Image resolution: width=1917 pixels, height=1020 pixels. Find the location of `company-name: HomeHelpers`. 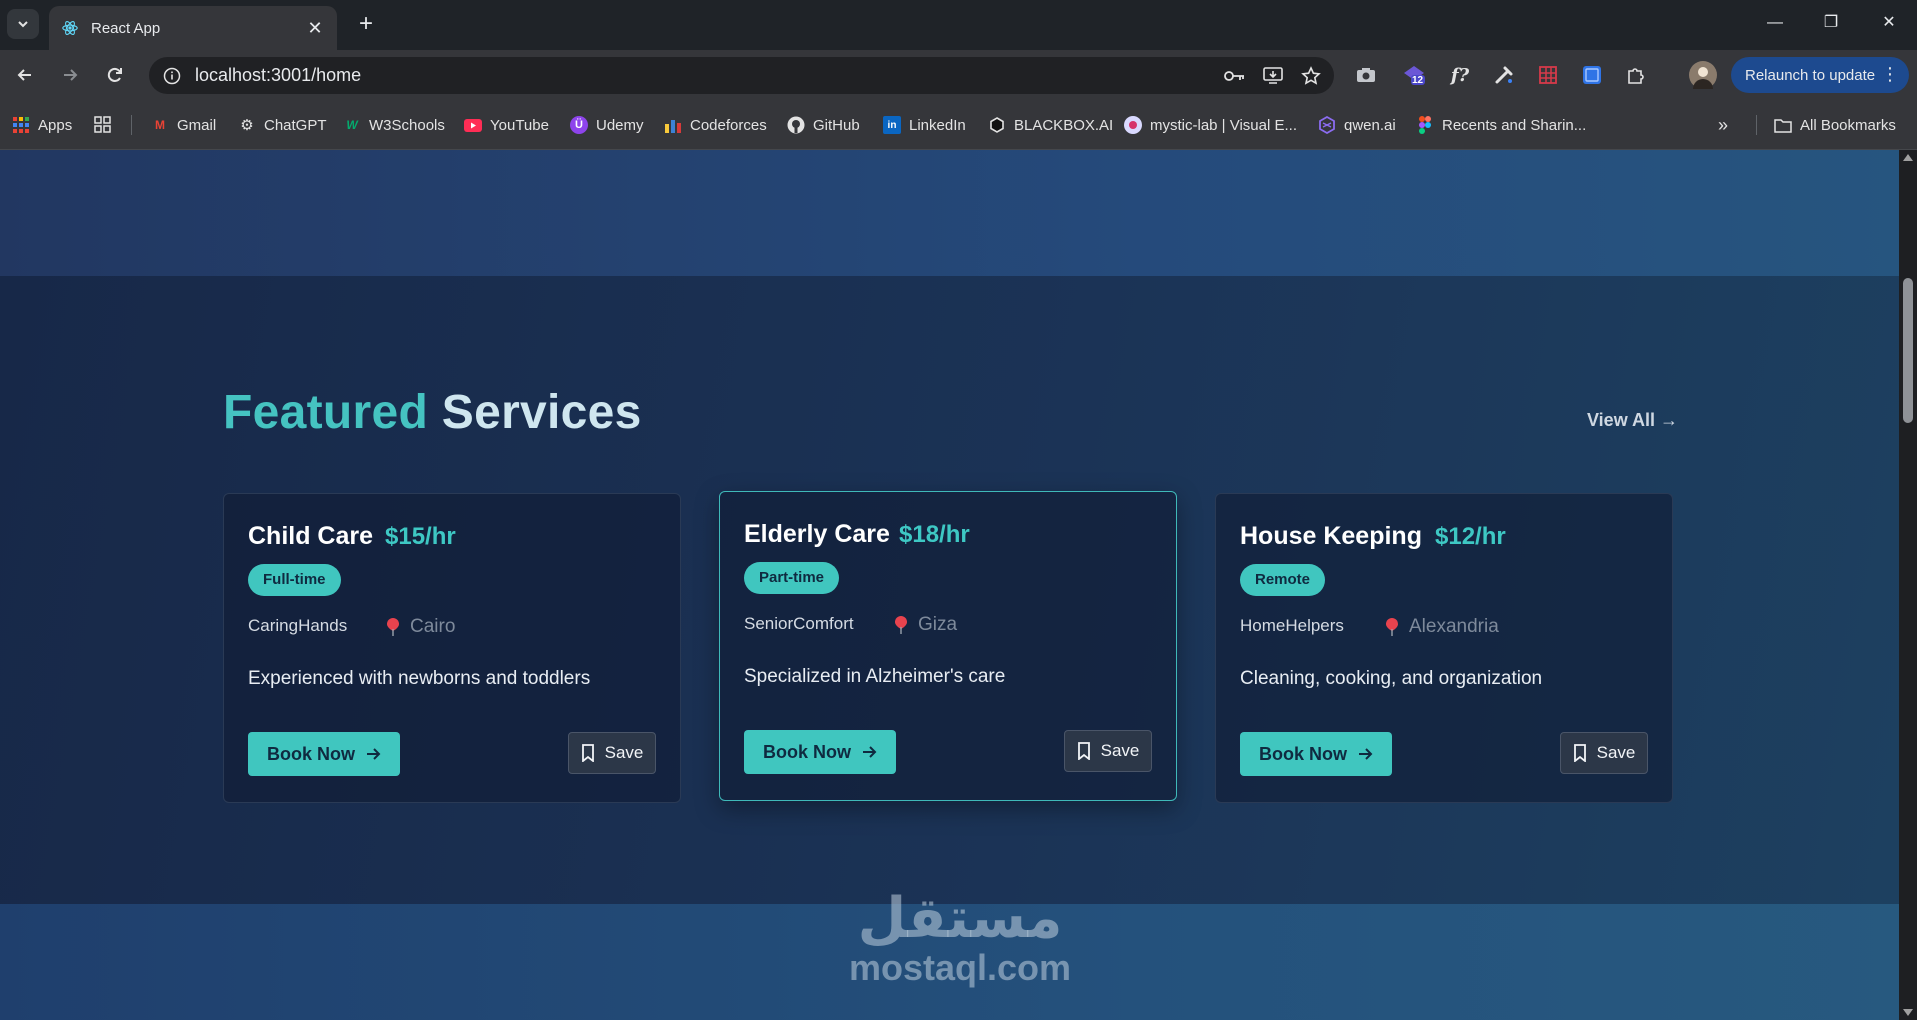

company-name: HomeHelpers is located at coordinates (1292, 625).